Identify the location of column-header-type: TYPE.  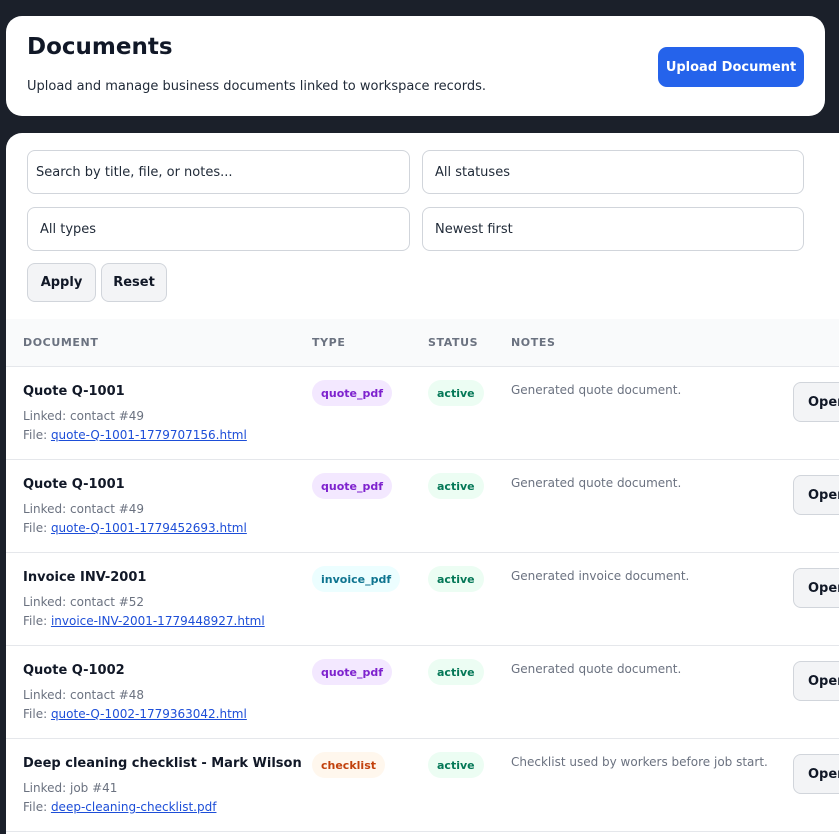
(329, 342).